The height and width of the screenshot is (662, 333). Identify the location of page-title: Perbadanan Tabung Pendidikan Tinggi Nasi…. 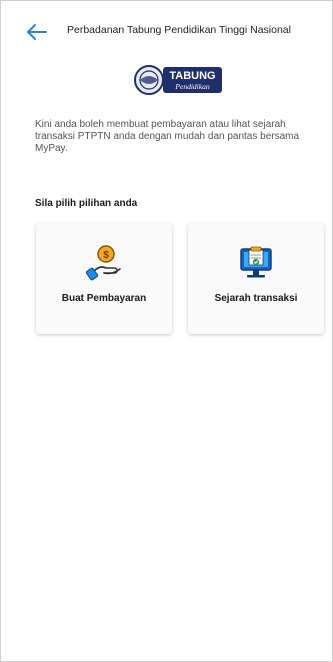
(179, 30).